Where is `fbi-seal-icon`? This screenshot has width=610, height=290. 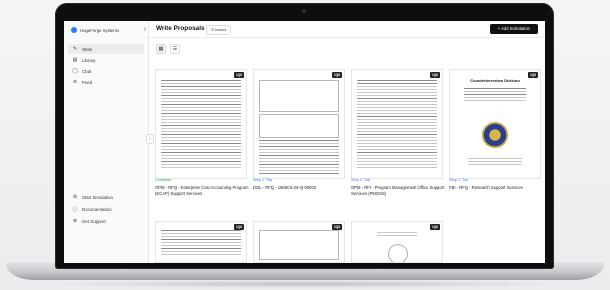 fbi-seal-icon is located at coordinates (495, 135).